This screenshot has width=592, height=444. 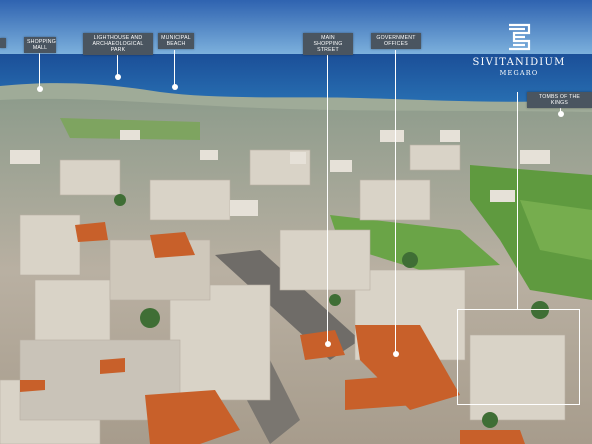 What do you see at coordinates (118, 44) in the screenshot?
I see `lighthouse-park-label: LIGHTHOUSE AND ARCHAEOLOGICAL PARK` at bounding box center [118, 44].